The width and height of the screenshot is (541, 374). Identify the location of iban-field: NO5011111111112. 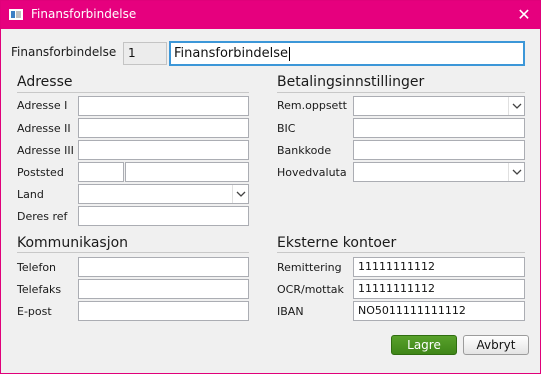
(439, 311).